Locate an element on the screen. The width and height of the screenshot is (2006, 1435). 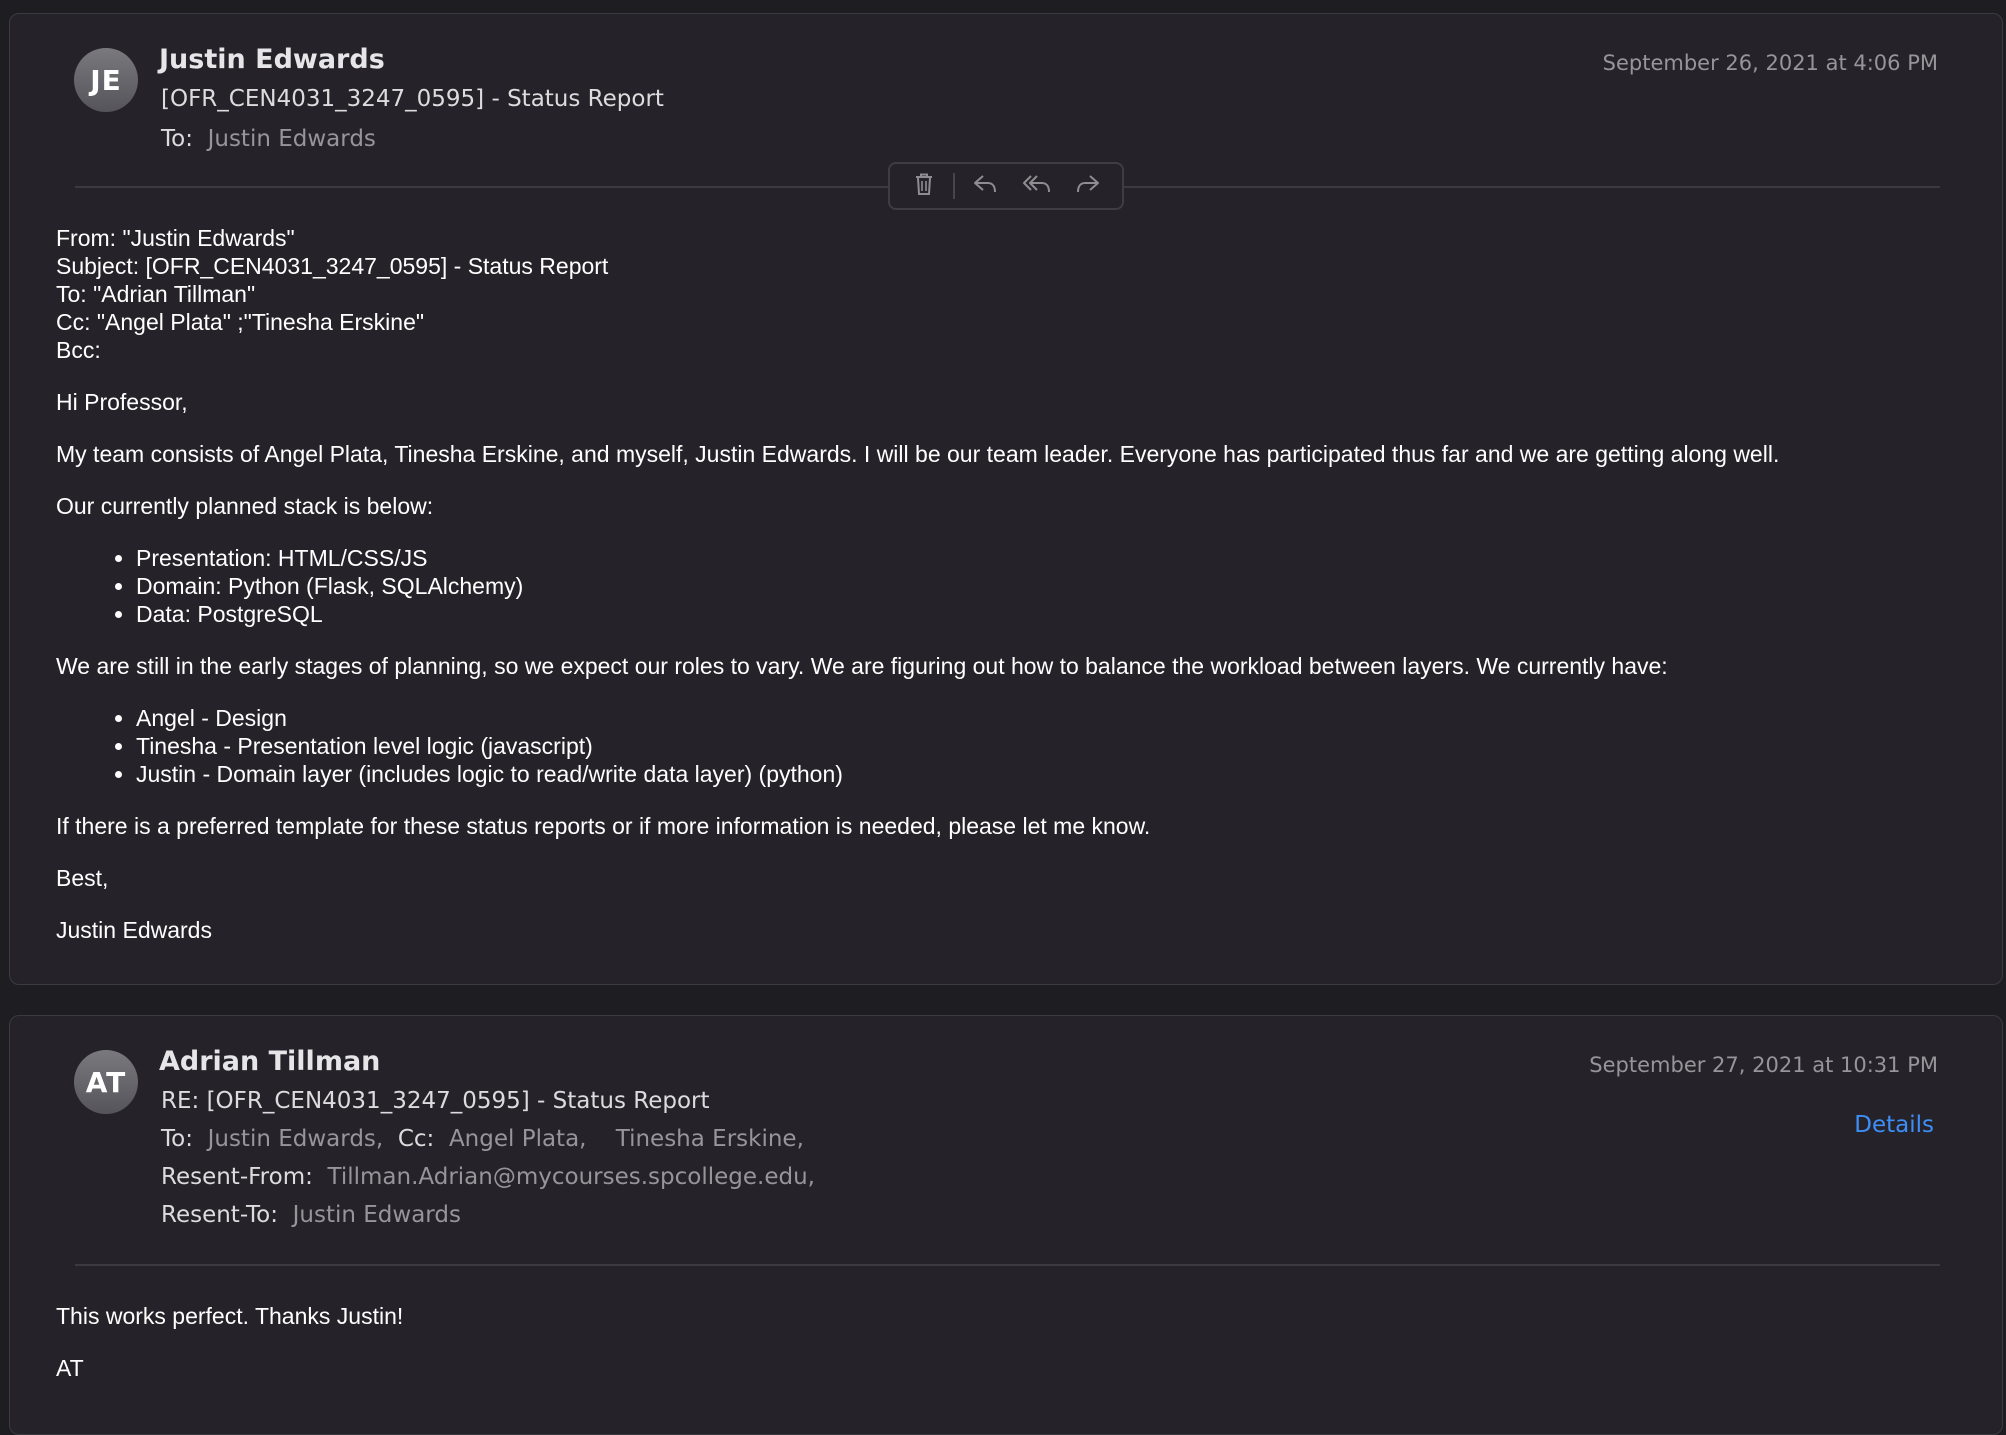
body-to-line: To: "Adrian Tillman" is located at coordinates (156, 294).